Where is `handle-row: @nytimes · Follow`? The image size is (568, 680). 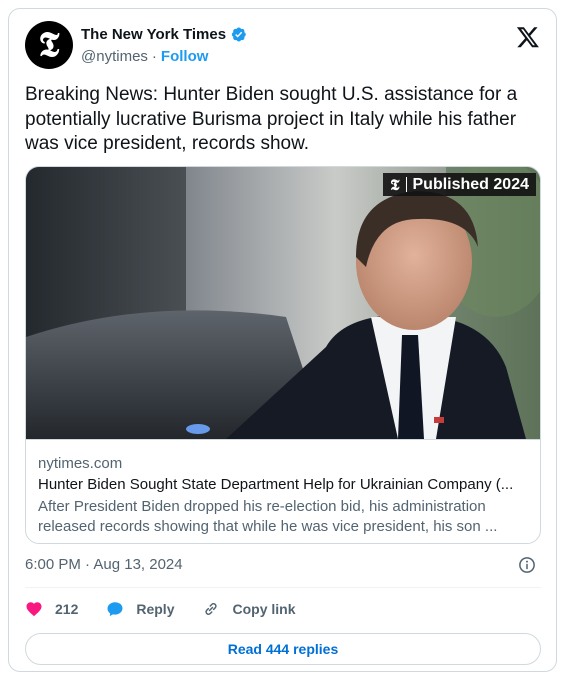
handle-row: @nytimes · Follow is located at coordinates (144, 56).